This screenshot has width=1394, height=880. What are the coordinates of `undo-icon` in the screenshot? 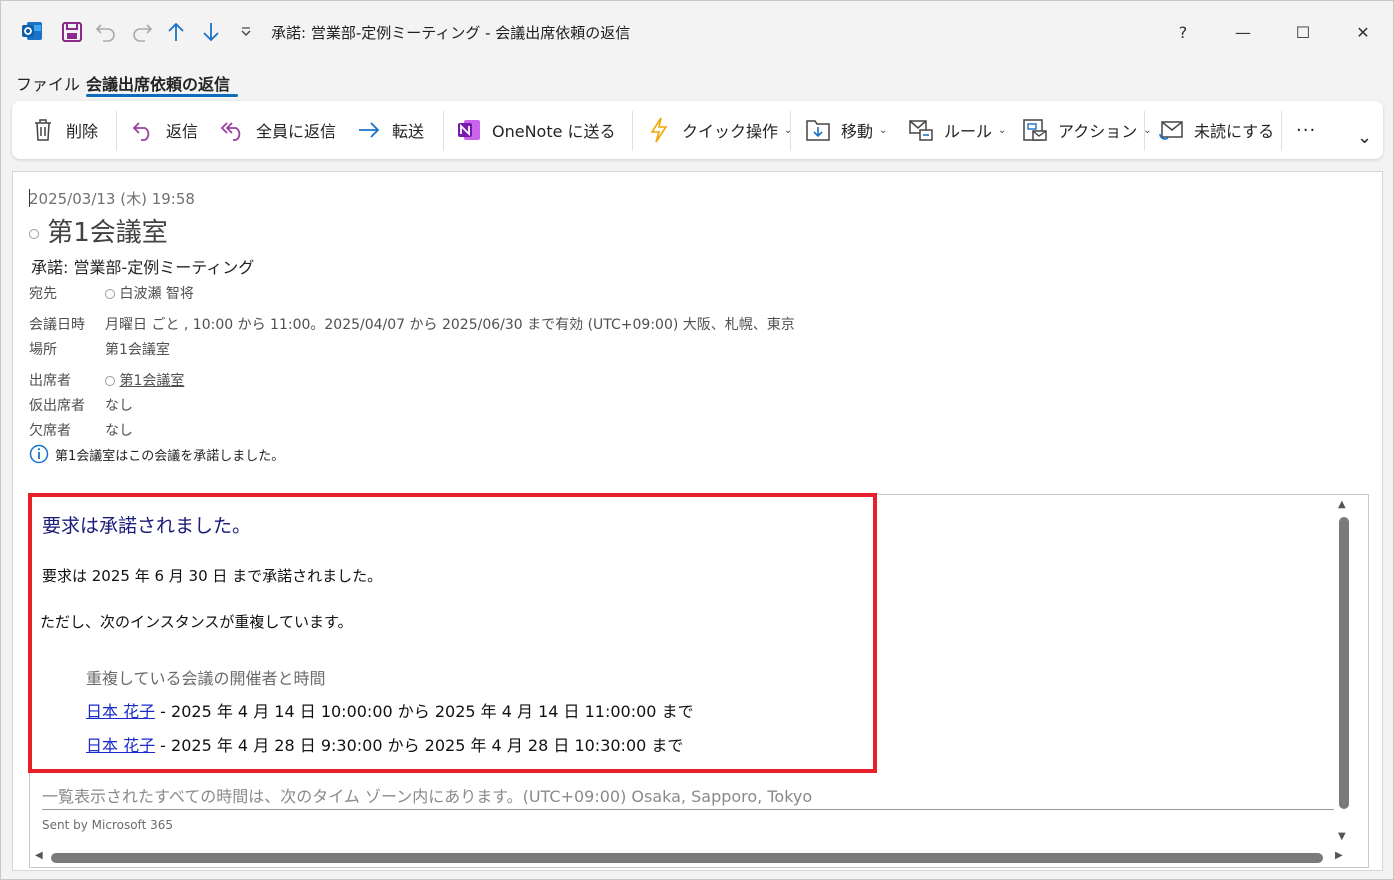 It's located at (106, 32).